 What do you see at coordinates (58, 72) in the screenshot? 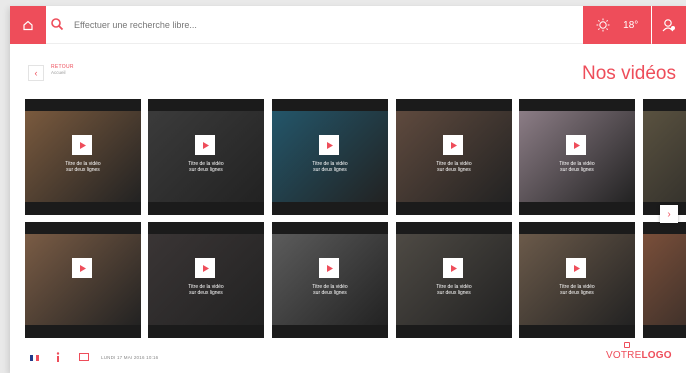
I see `back-sublabel: Accueil` at bounding box center [58, 72].